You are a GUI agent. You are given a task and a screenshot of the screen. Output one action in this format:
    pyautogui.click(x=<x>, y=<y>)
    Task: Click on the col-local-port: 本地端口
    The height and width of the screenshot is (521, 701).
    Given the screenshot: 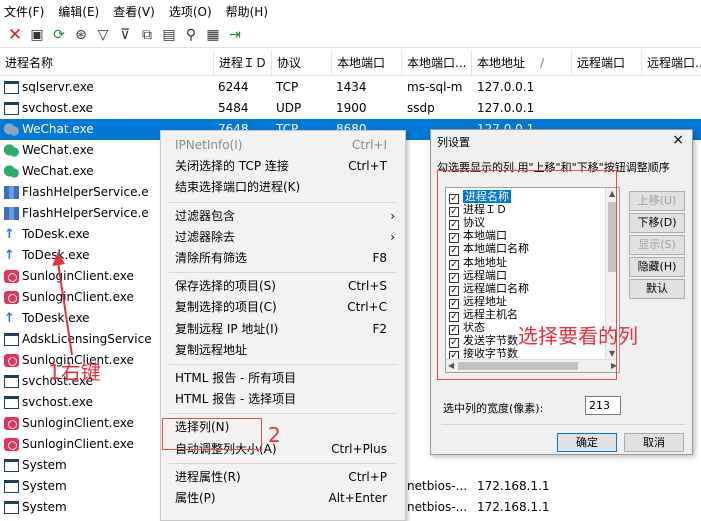 What is the action you would take?
    pyautogui.click(x=367, y=63)
    